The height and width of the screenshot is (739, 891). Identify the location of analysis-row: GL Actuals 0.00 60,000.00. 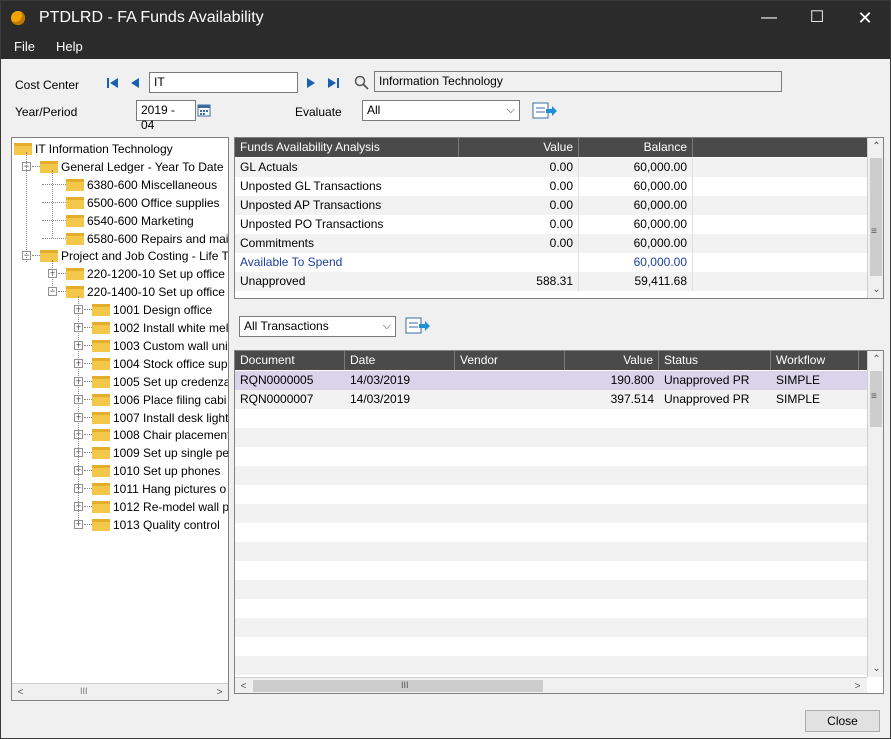
(551, 167).